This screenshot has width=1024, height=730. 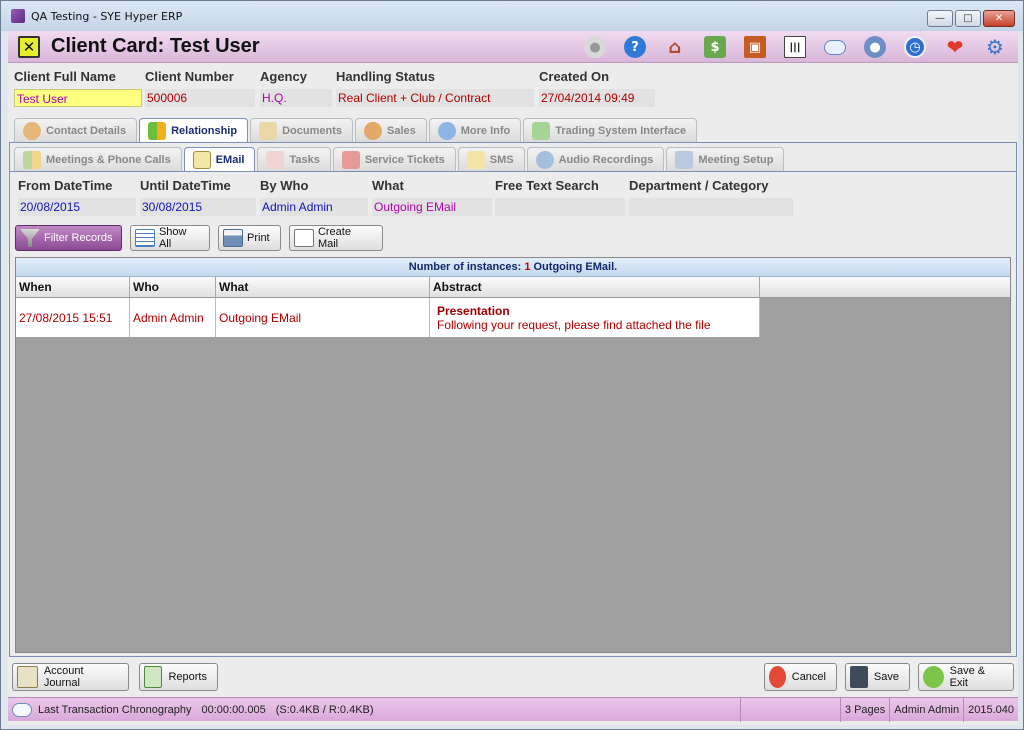 What do you see at coordinates (541, 130) in the screenshot?
I see `trend-chart-icon` at bounding box center [541, 130].